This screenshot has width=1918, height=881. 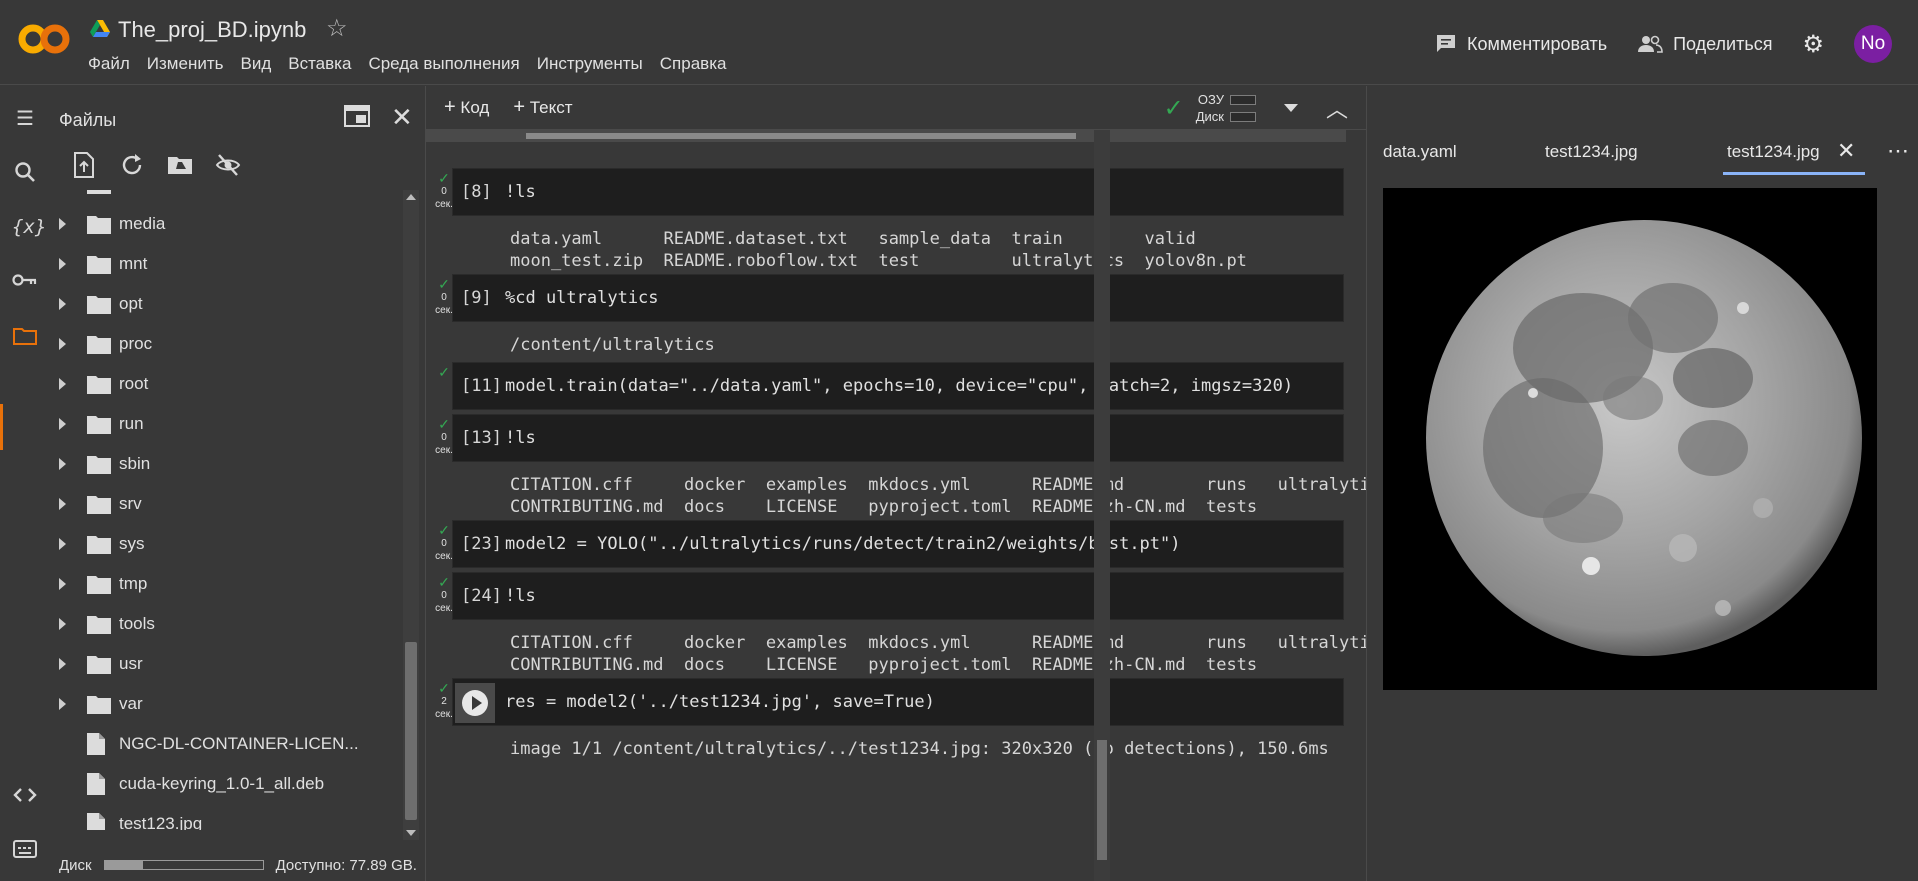 I want to click on file-tree-item: var, so click(x=225, y=704).